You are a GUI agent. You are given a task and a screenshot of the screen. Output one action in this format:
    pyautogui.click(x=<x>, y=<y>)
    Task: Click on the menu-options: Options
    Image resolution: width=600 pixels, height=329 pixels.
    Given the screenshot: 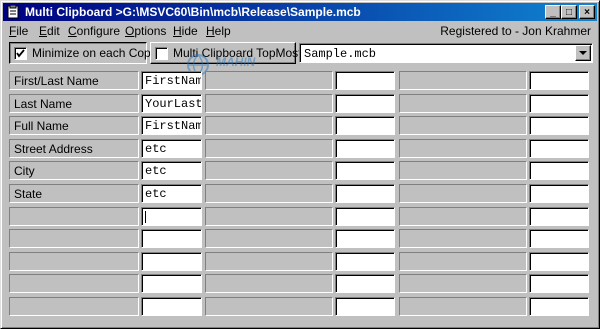 What is the action you would take?
    pyautogui.click(x=145, y=31)
    